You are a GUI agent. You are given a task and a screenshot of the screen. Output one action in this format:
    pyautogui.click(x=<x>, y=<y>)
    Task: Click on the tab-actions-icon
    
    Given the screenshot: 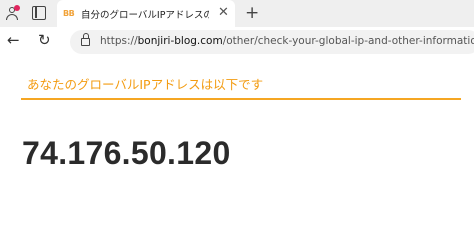 What is the action you would take?
    pyautogui.click(x=39, y=13)
    